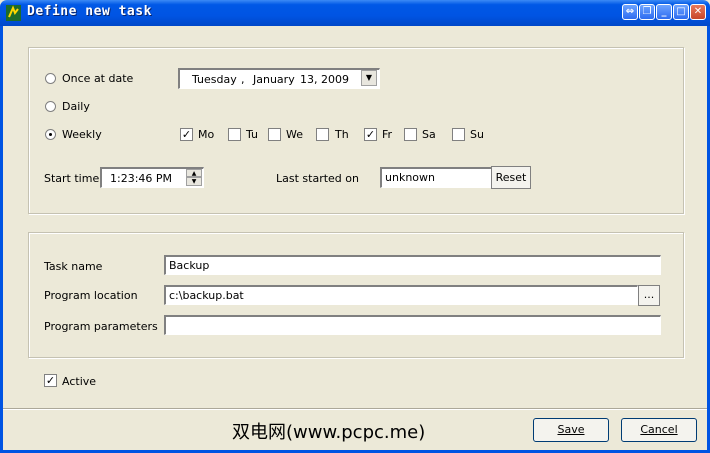 This screenshot has width=710, height=453. What do you see at coordinates (630, 12) in the screenshot?
I see `pin-icon: ⇔` at bounding box center [630, 12].